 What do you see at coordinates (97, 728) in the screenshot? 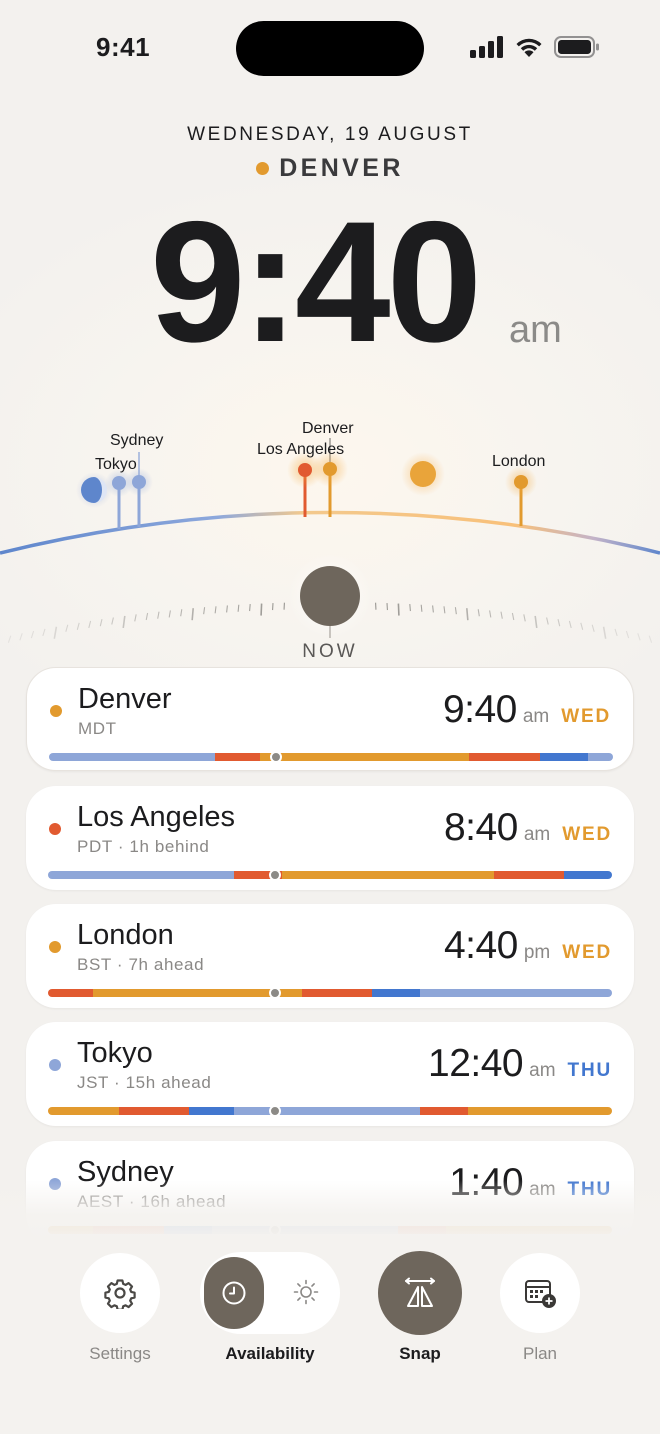
I see `city-offset: MDT` at bounding box center [97, 728].